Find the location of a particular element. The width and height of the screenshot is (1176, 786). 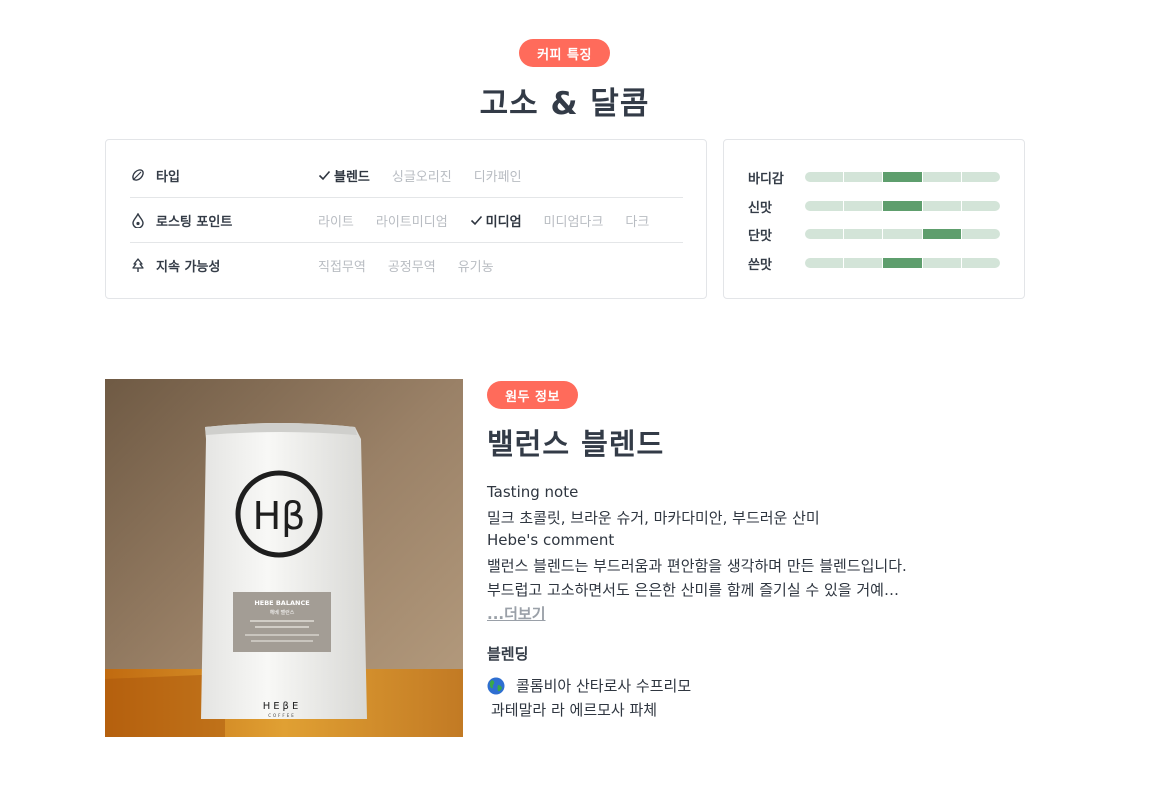

taste-label: 신맛 is located at coordinates (760, 208).